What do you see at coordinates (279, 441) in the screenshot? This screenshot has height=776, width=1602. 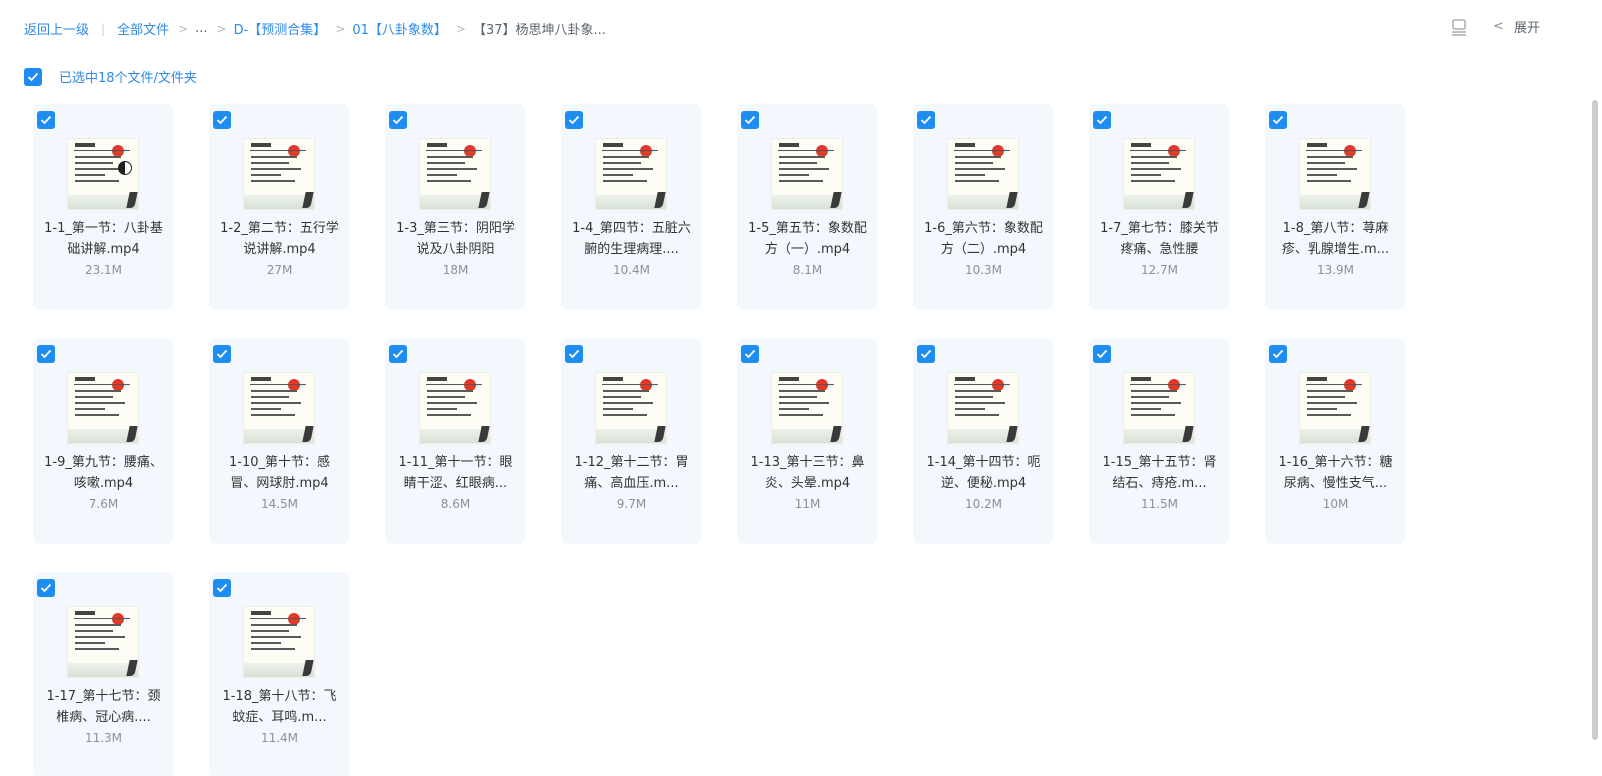 I see `file-card: 1-10_第十节：感冒、网球肘.mp4 14.5M` at bounding box center [279, 441].